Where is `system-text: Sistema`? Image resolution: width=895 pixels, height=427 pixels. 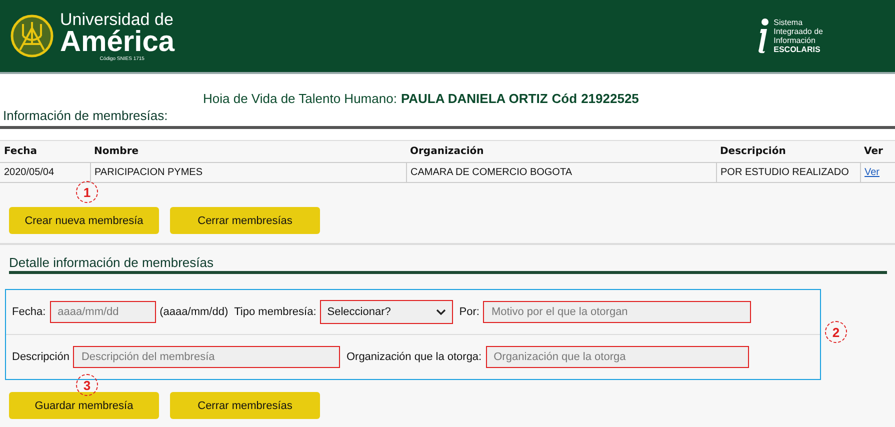 system-text: Sistema is located at coordinates (789, 22).